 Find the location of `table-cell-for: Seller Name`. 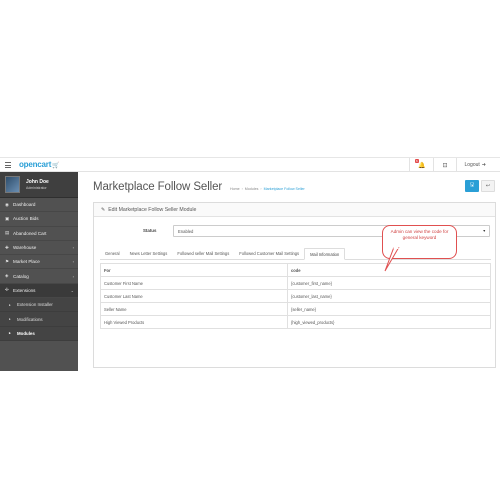

table-cell-for: Seller Name is located at coordinates (194, 309).